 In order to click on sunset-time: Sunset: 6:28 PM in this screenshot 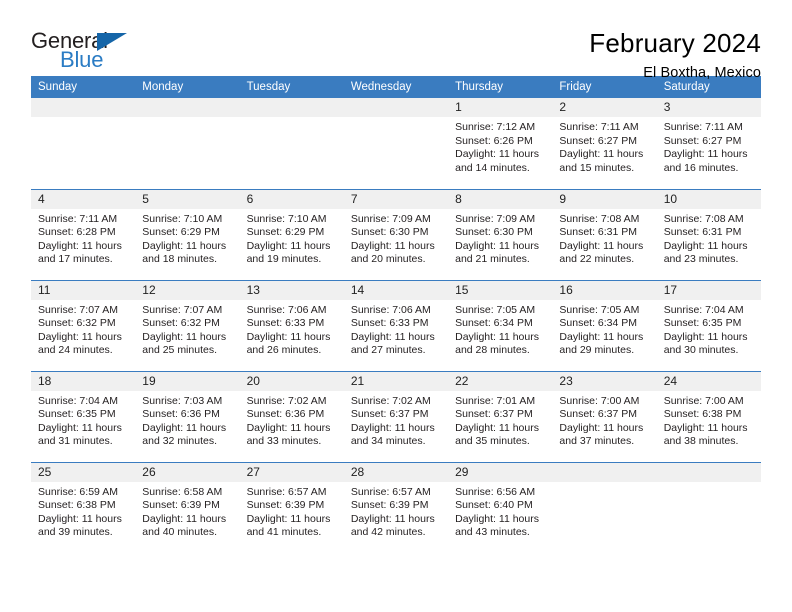, I will do `click(77, 232)`.